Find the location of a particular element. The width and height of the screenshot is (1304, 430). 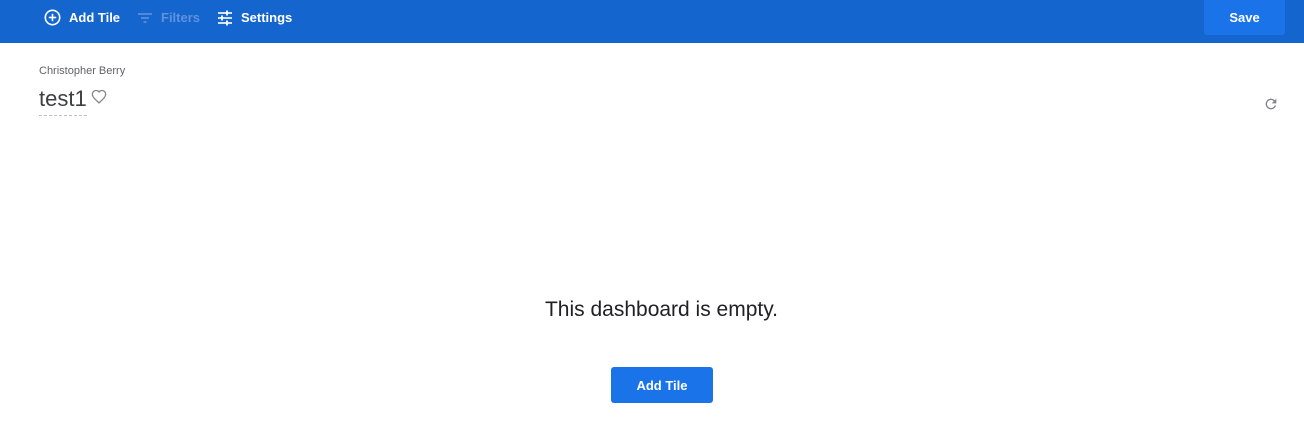

toolbar-add-tile-button: Add Tile is located at coordinates (82, 17).